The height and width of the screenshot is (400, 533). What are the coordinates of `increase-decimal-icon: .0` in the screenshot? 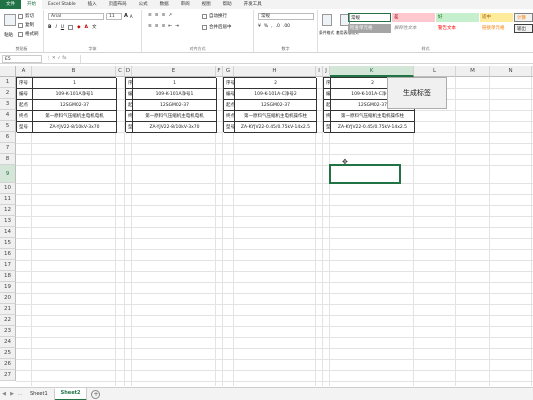 It's located at (278, 26).